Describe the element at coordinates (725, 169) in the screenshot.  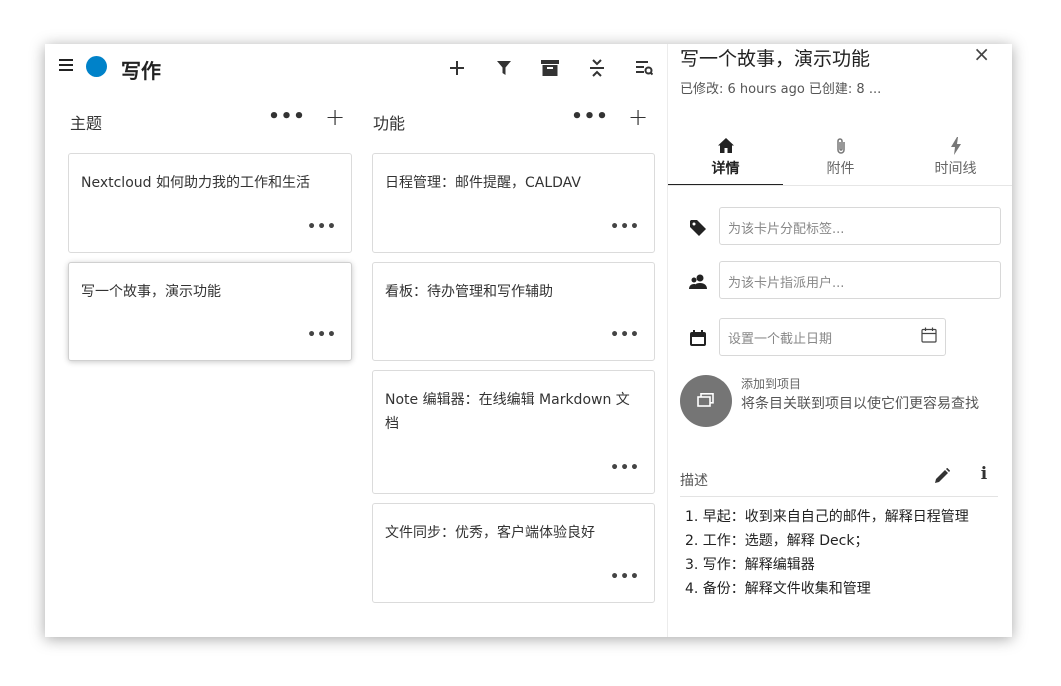
I see `tab-label: 详情` at that location.